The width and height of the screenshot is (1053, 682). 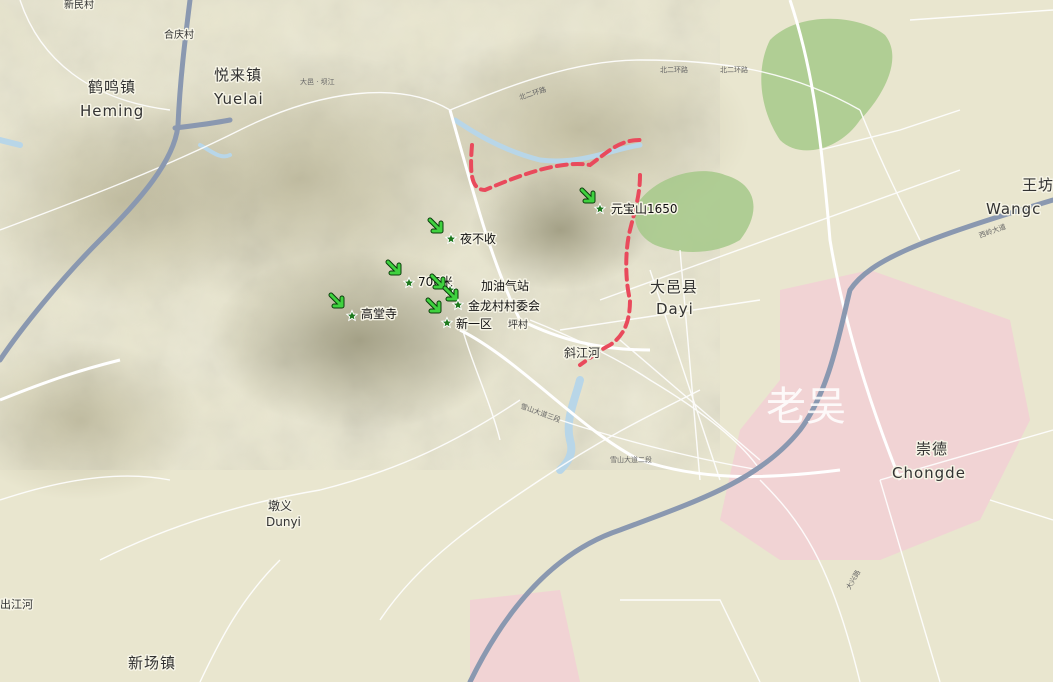 I want to click on place-dayi-en: Dayi, so click(x=675, y=309).